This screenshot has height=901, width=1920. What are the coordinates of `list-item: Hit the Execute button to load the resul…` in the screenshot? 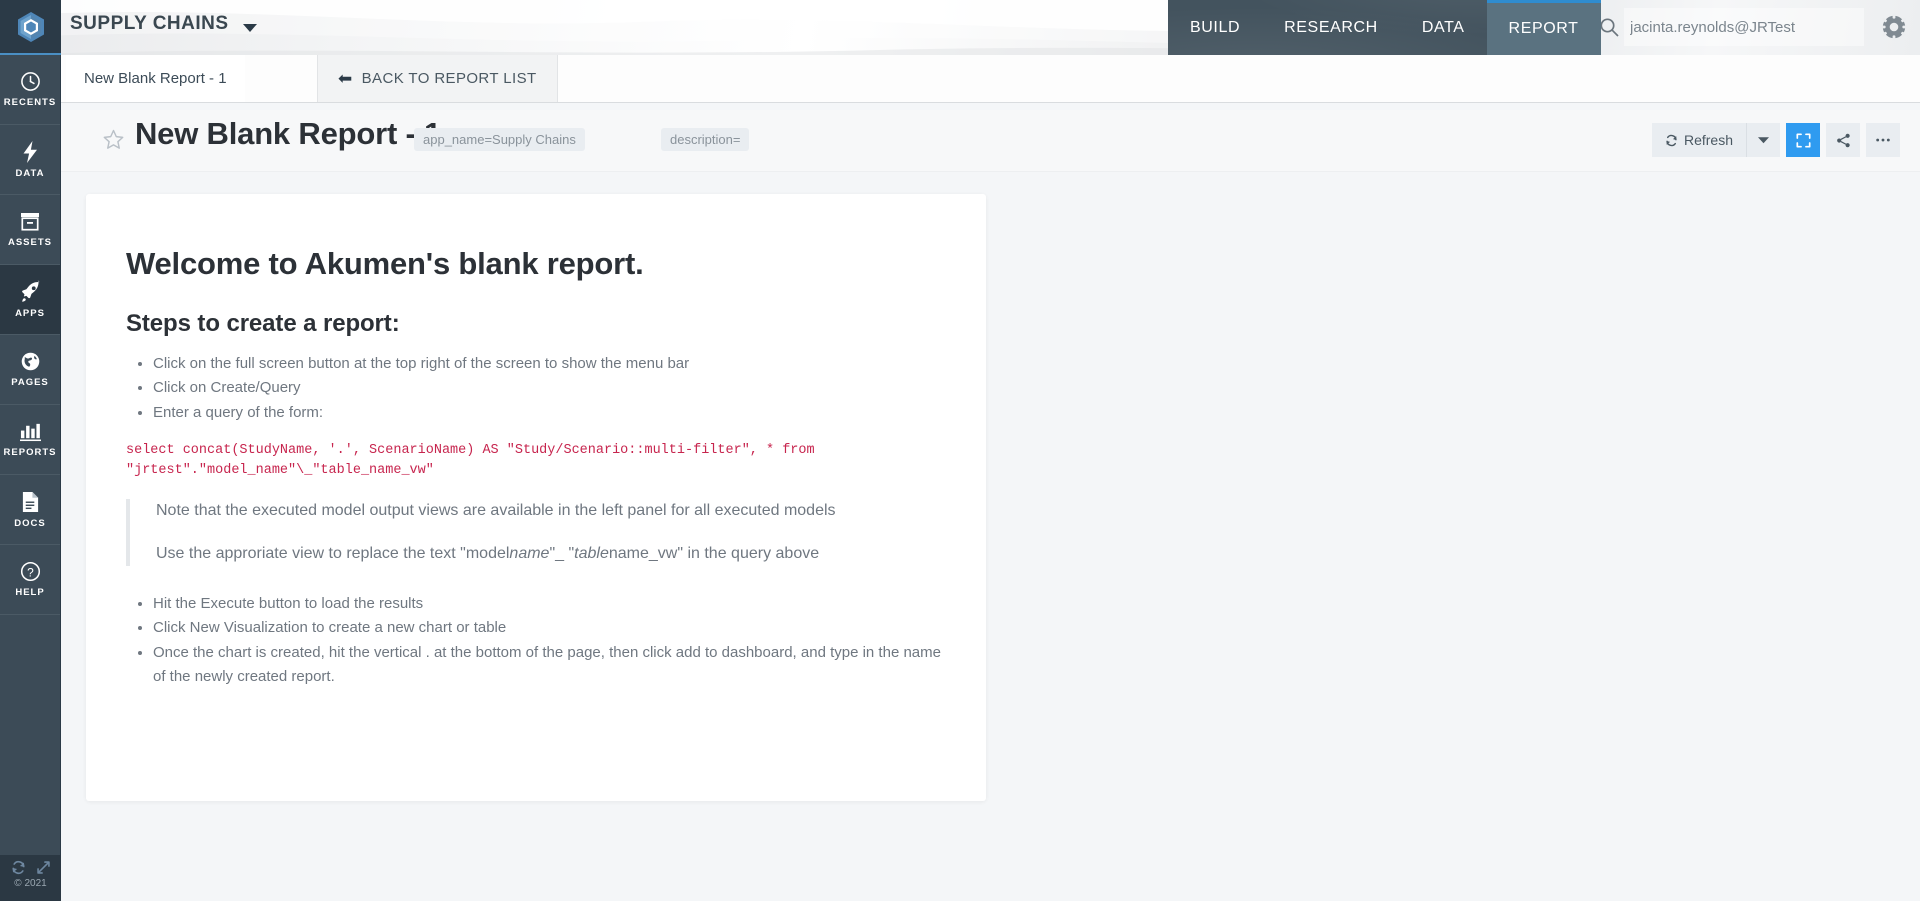 It's located at (549, 604).